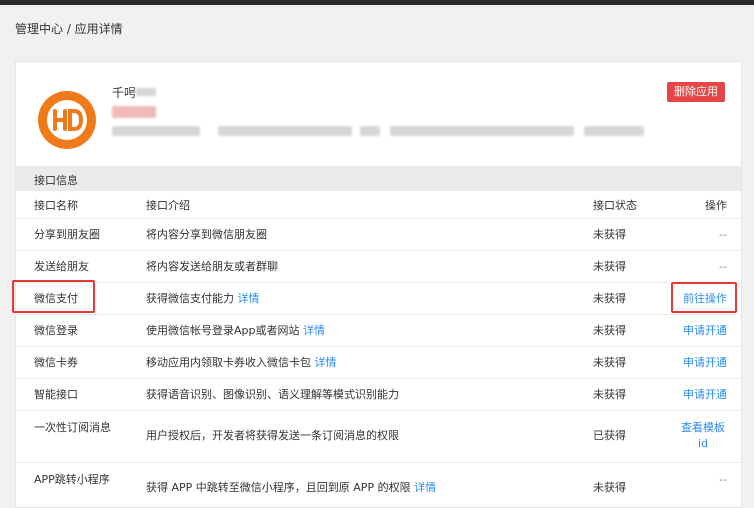  I want to click on interface-name: 分享到朋友圈, so click(67, 234).